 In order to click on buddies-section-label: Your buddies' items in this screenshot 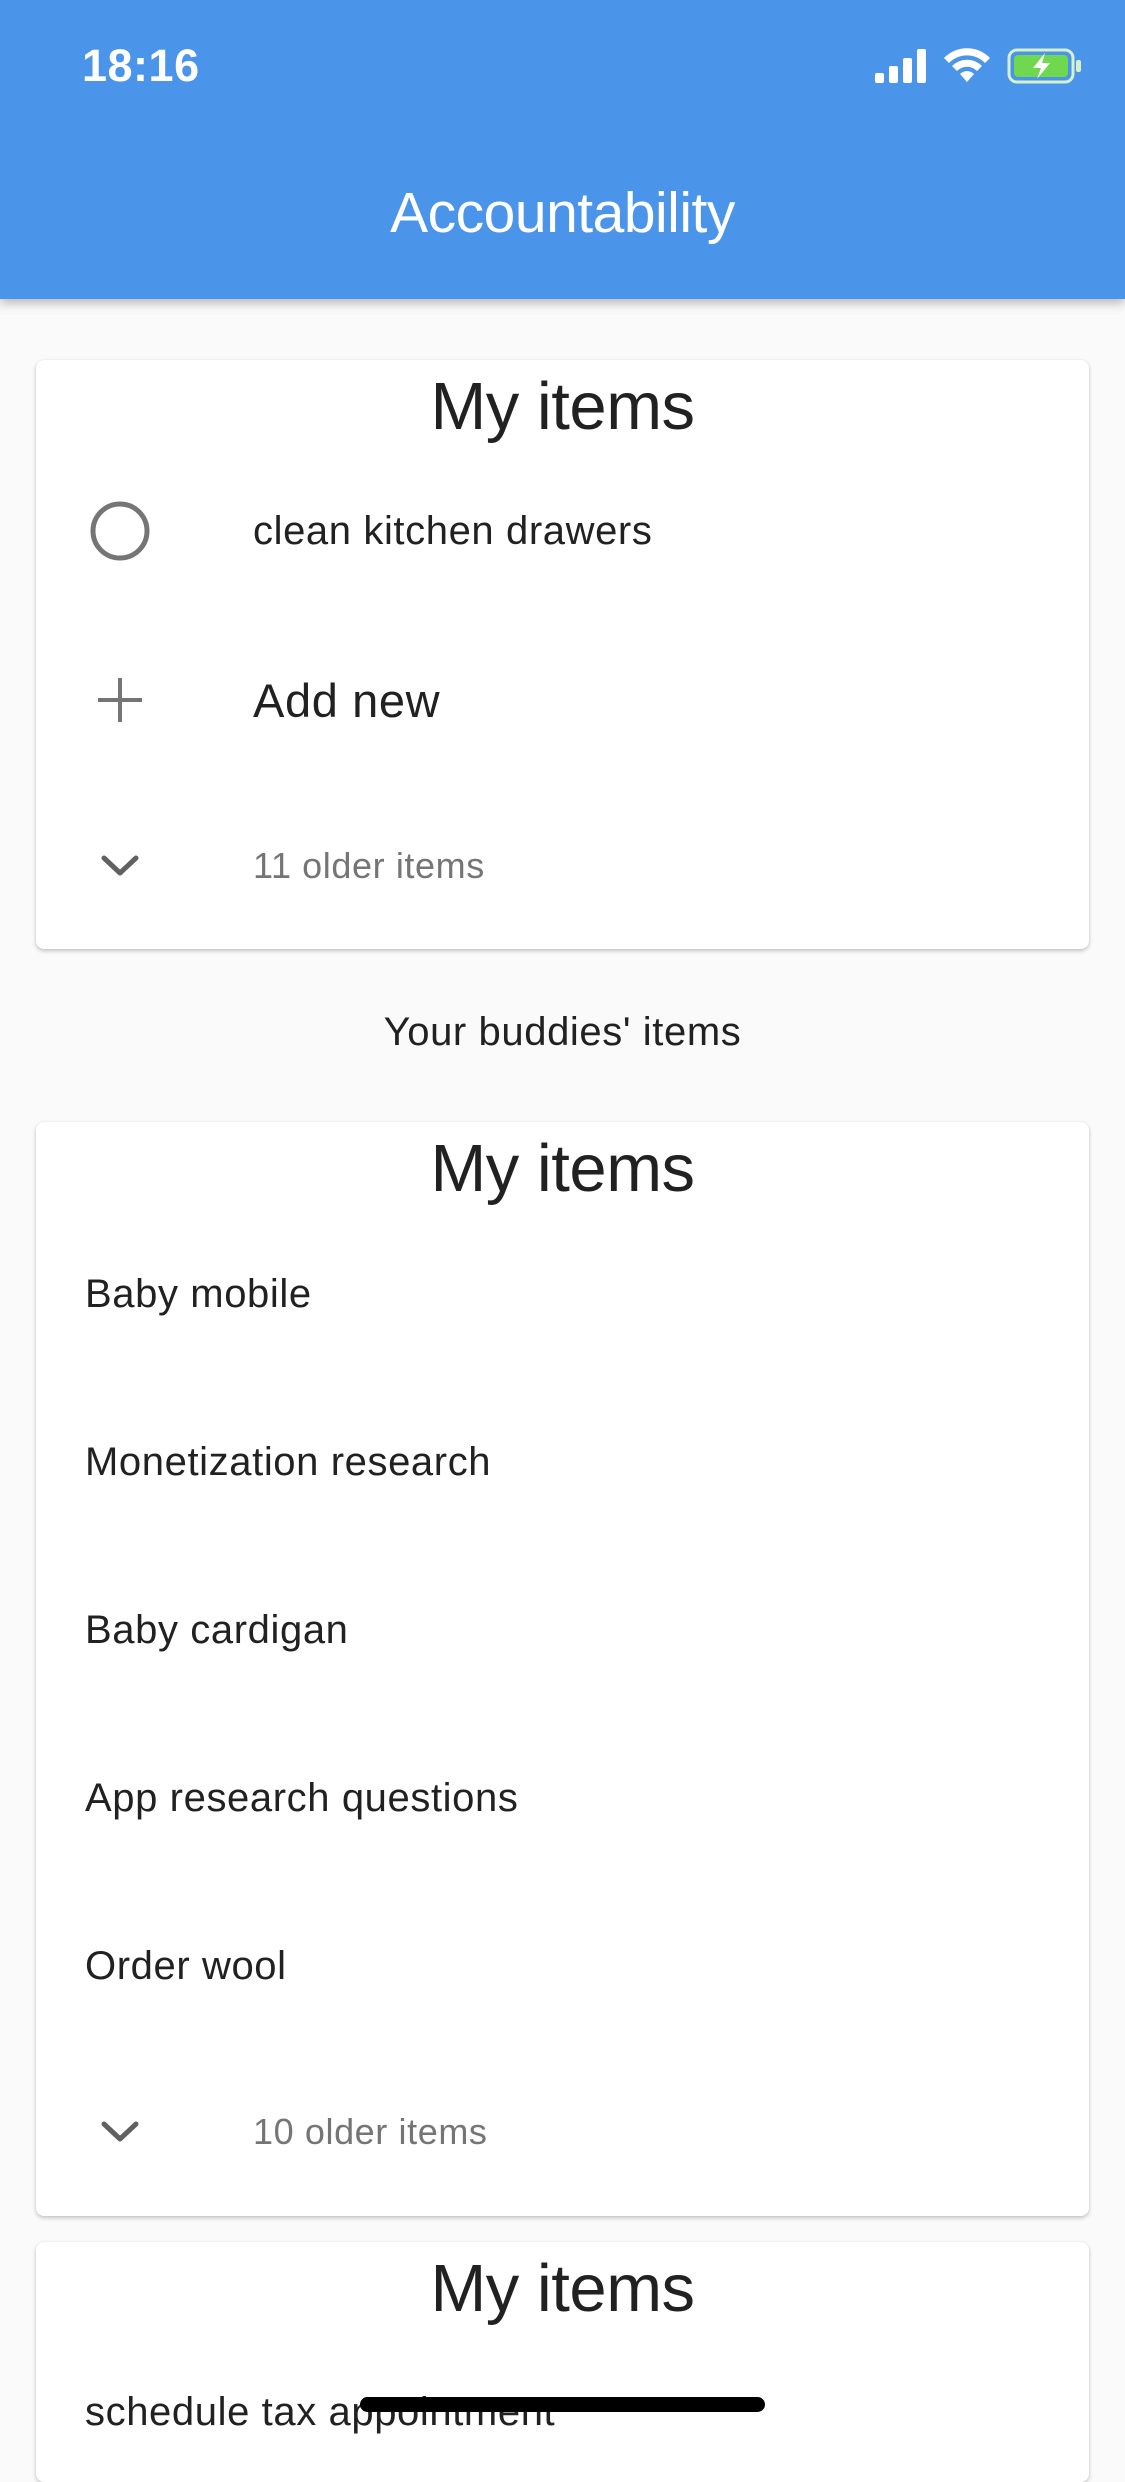, I will do `click(562, 1032)`.